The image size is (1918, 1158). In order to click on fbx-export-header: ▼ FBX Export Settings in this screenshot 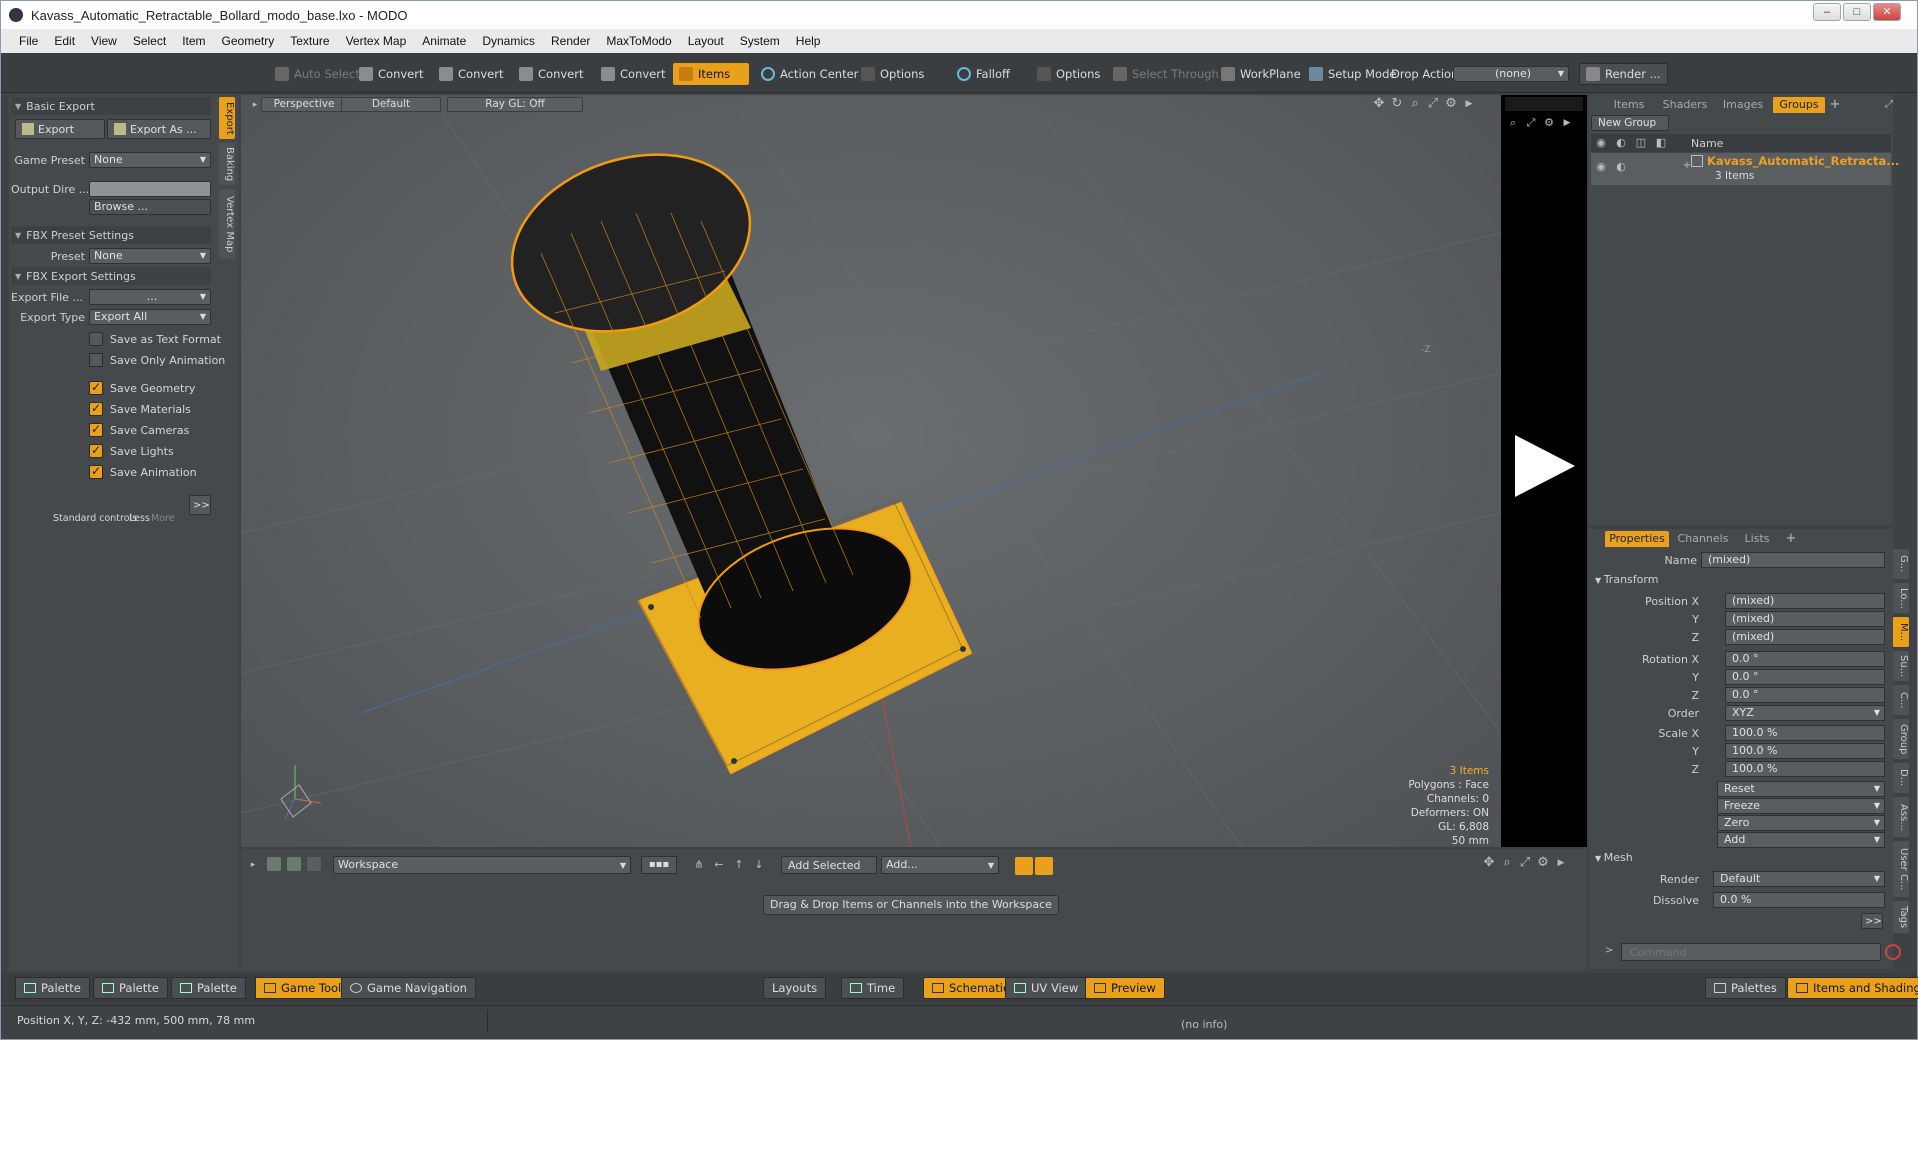, I will do `click(111, 276)`.